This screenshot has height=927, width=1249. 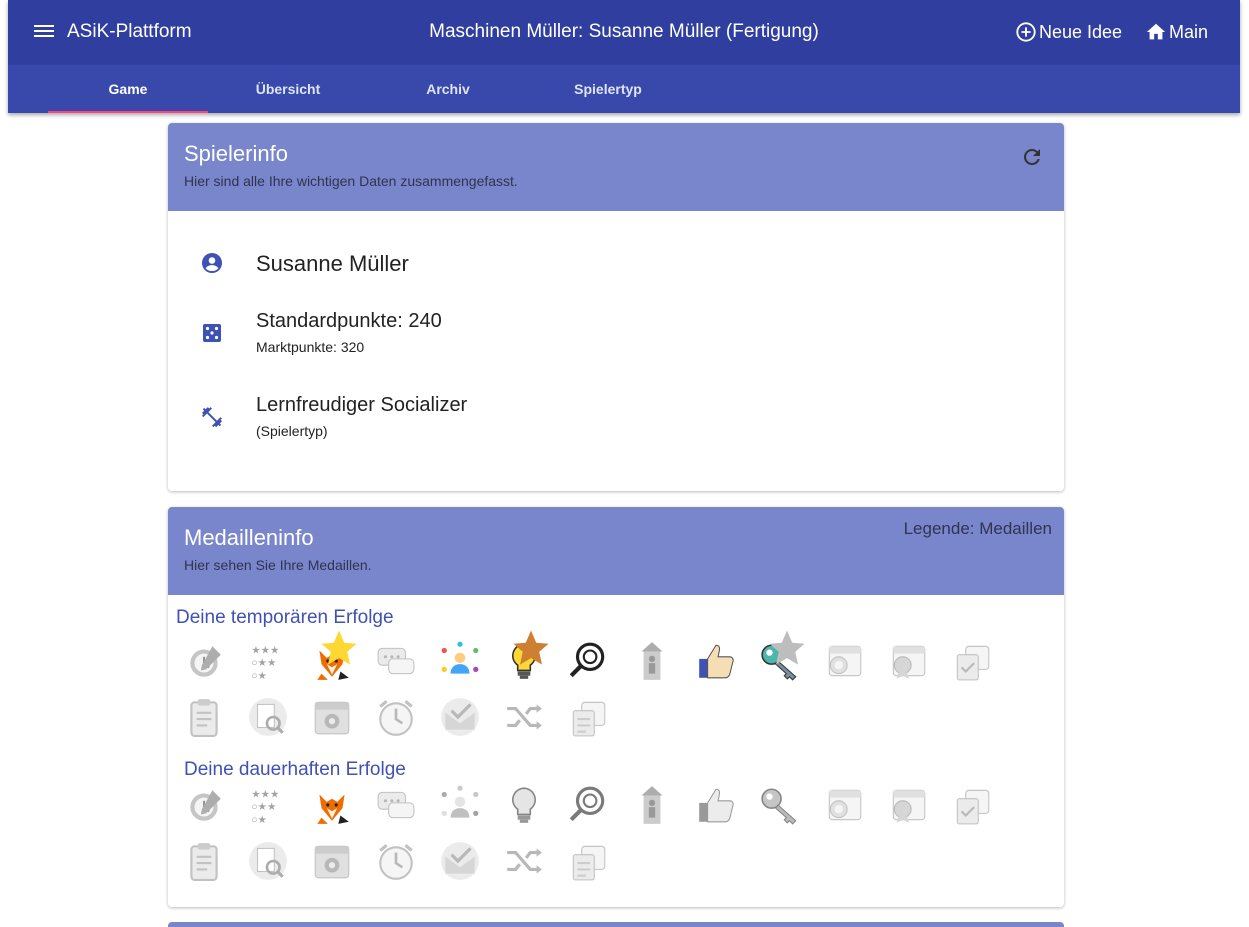 I want to click on temporary-badge-thumbs-up, so click(x=716, y=661).